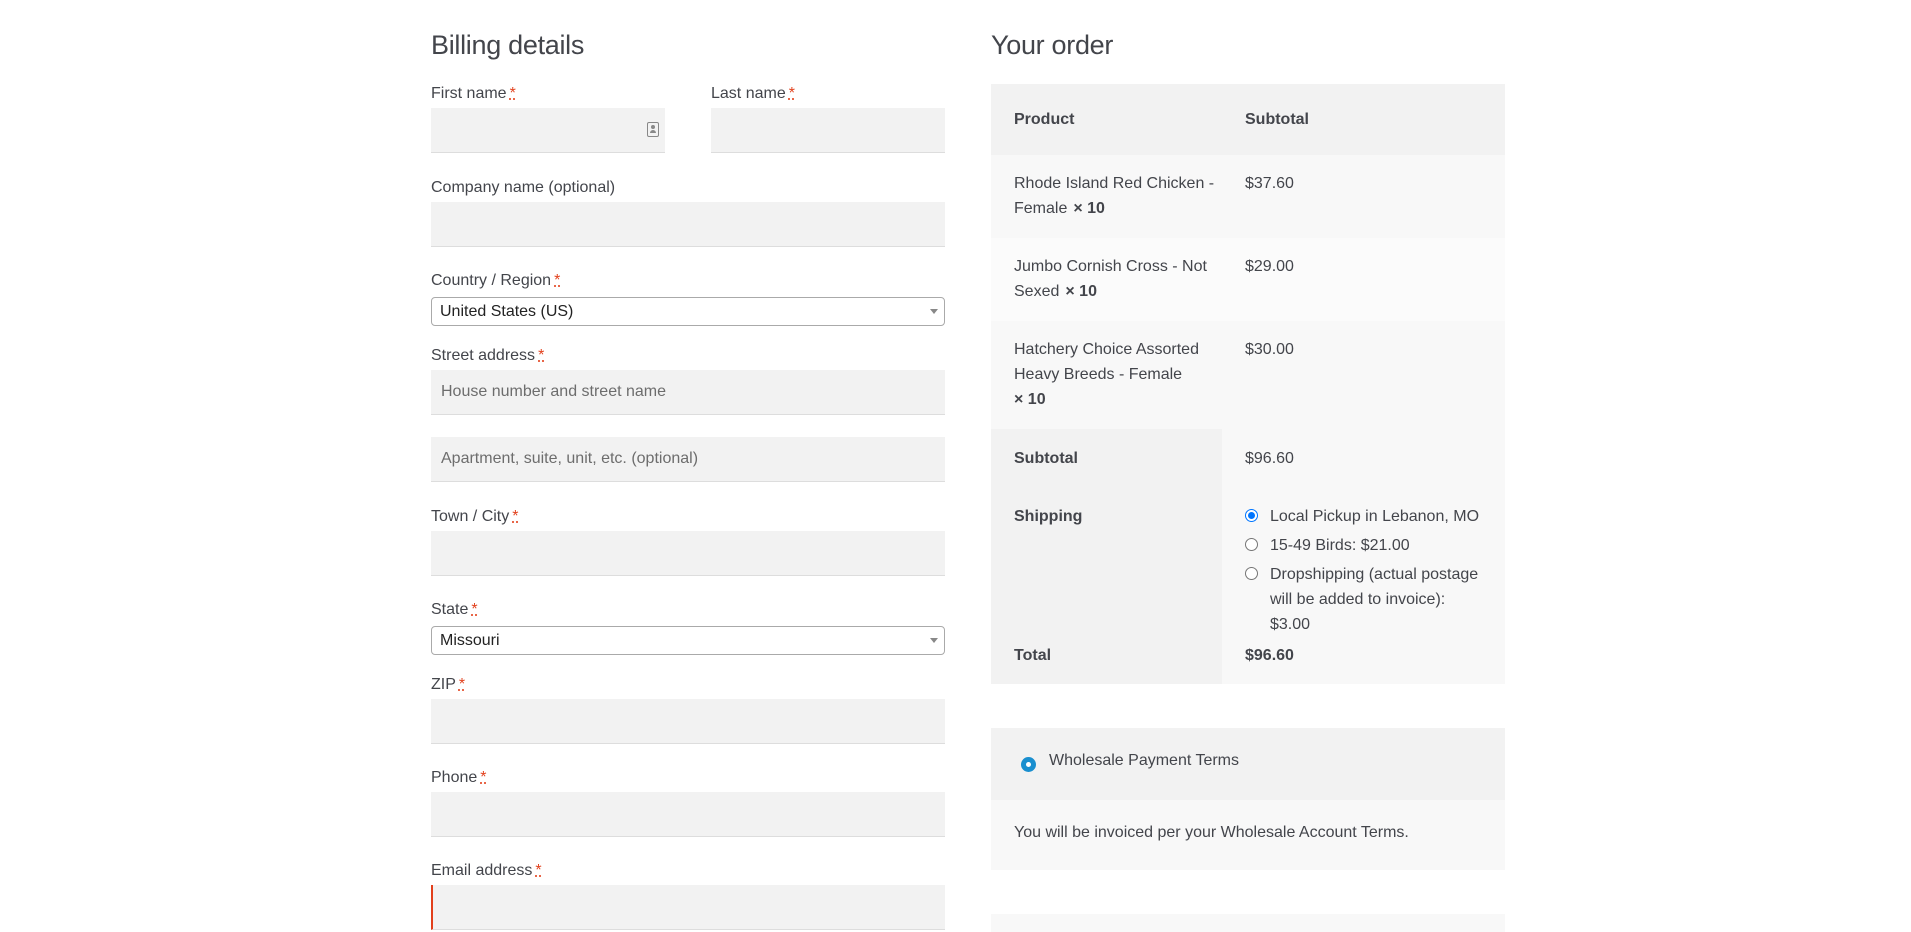  Describe the element at coordinates (1248, 764) in the screenshot. I see `payment-method-wholesale: Wholesale Payment Terms` at that location.